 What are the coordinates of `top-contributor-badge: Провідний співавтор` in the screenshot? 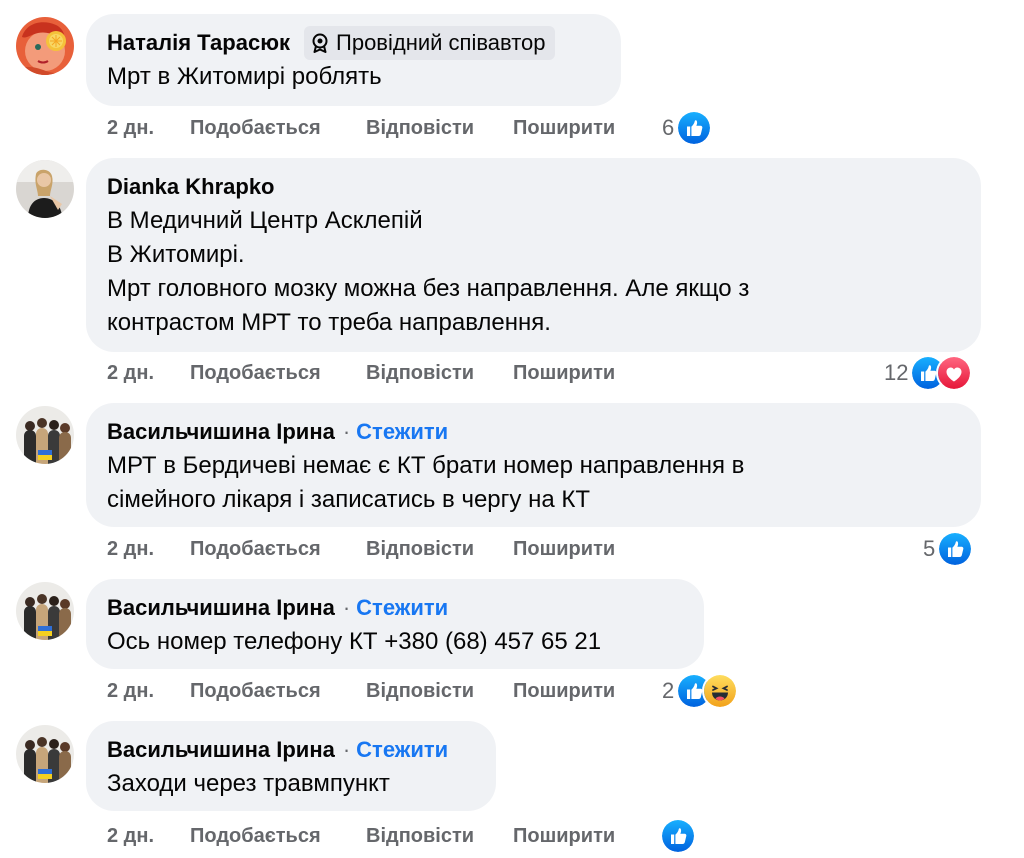 It's located at (429, 43).